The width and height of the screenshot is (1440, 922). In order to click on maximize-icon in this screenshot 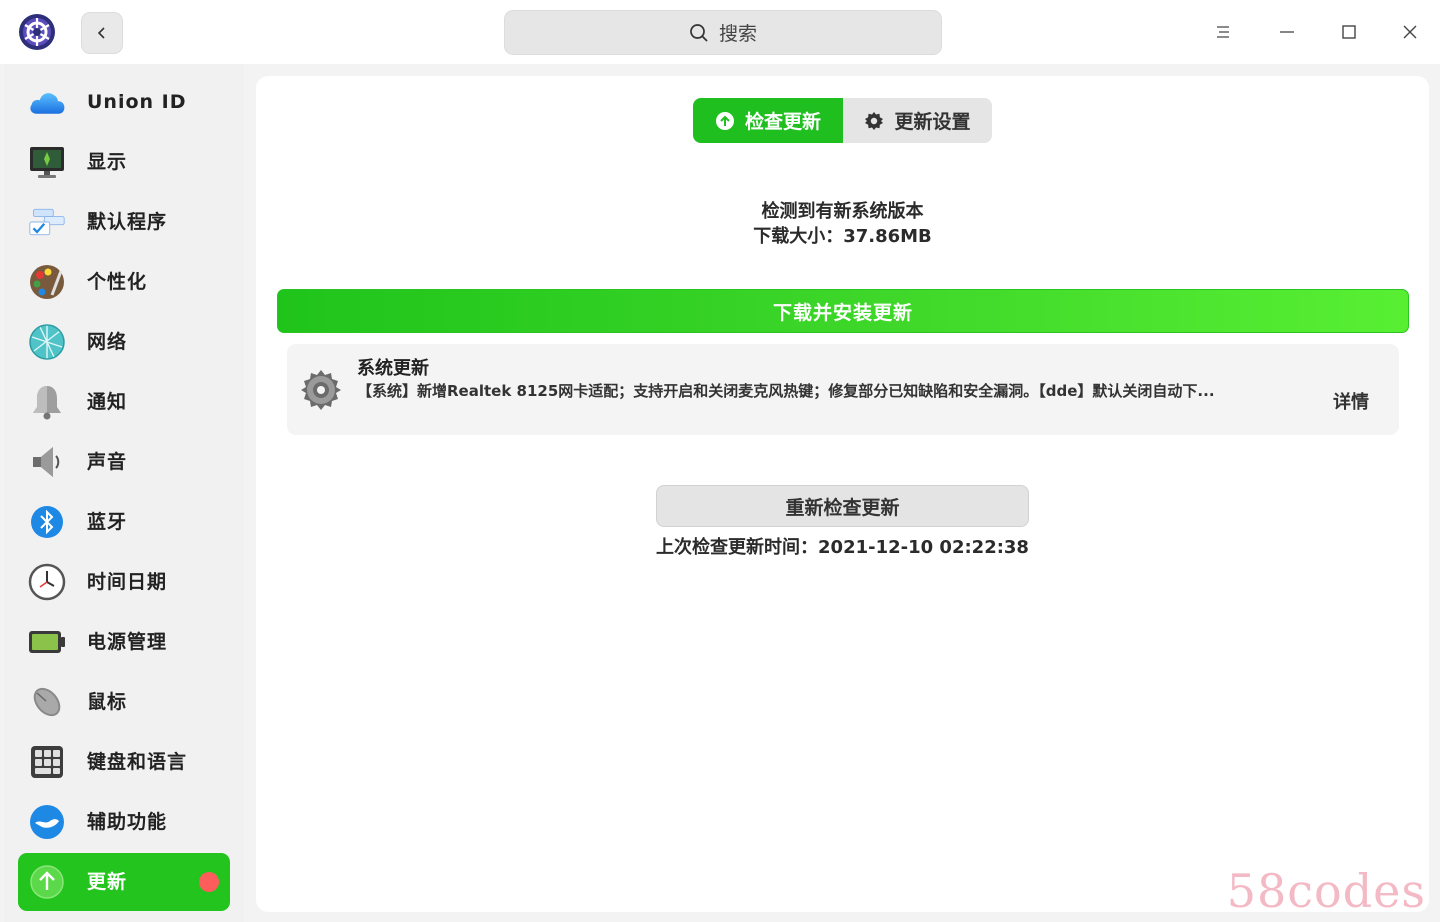, I will do `click(1349, 32)`.